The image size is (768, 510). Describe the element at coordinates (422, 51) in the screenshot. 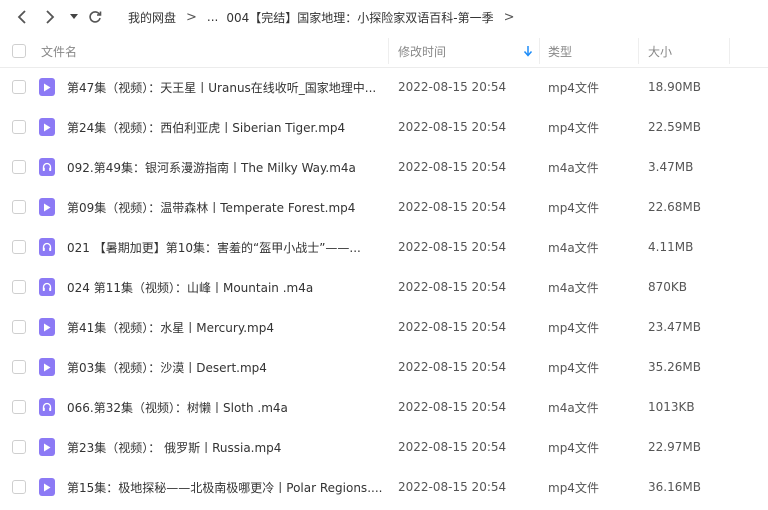

I see `column-header-modified: 修改时间` at that location.